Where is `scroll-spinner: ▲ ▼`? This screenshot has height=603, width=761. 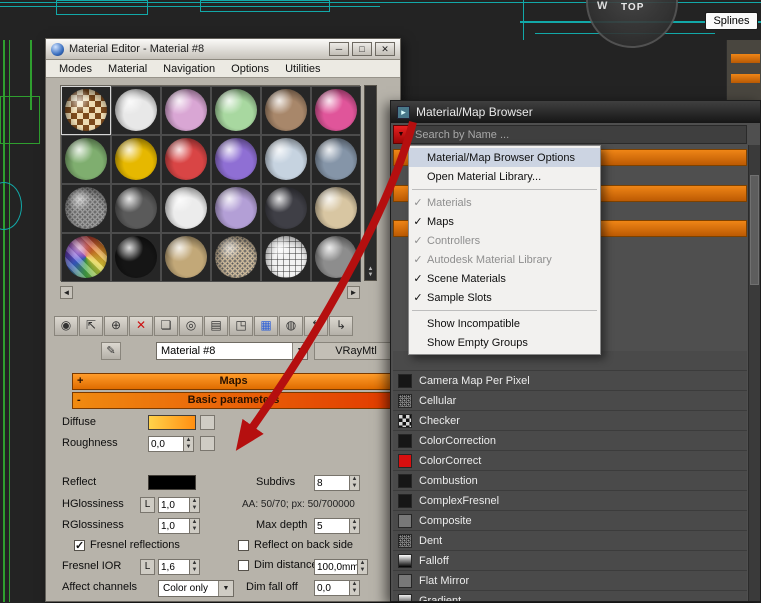
scroll-spinner: ▲ ▼ is located at coordinates (370, 272).